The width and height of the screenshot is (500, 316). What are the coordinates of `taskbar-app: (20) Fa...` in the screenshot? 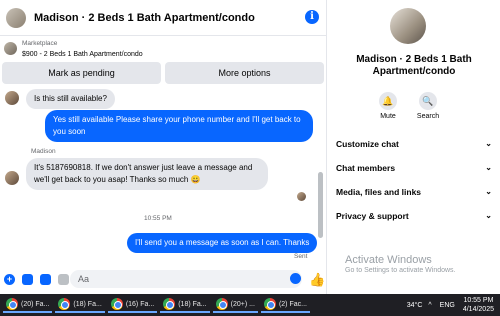 It's located at (28, 305).